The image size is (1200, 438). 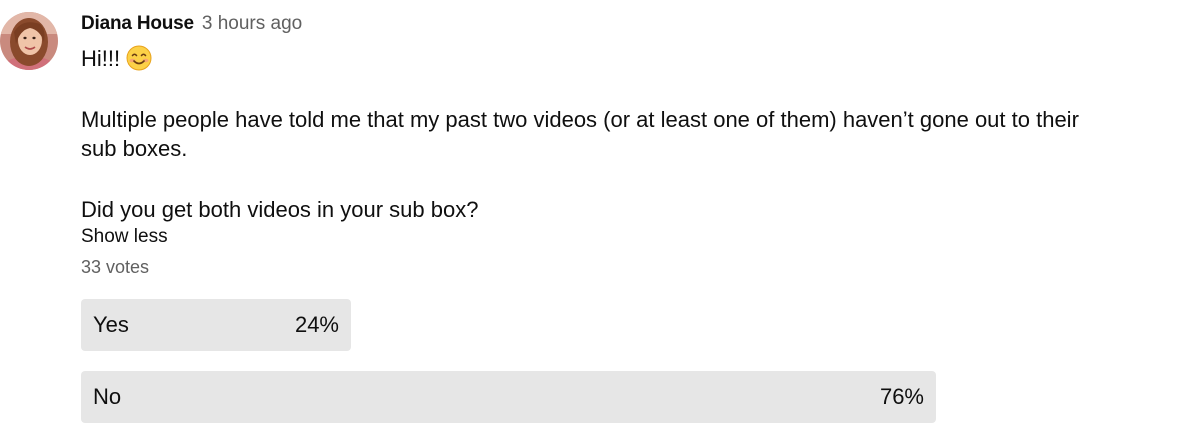 I want to click on poll-option-percent: 24%, so click(x=316, y=324).